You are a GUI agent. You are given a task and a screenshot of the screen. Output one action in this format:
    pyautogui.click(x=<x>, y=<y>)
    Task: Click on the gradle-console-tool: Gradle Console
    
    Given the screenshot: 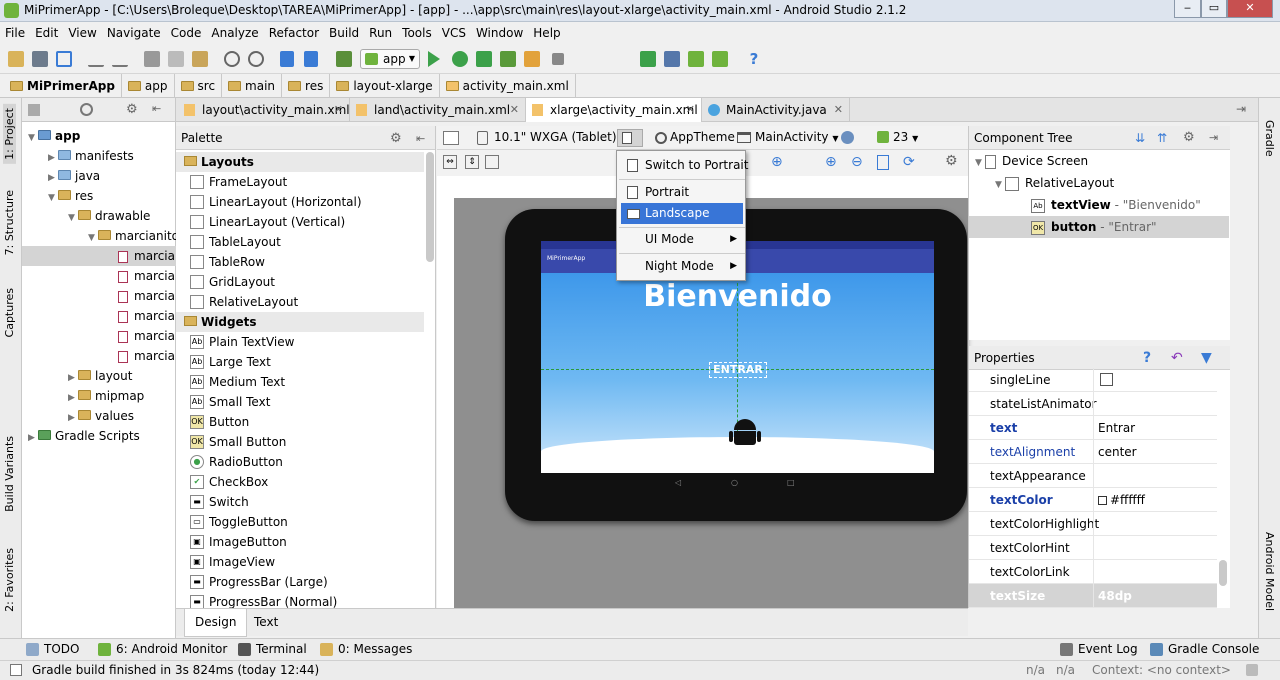 What is the action you would take?
    pyautogui.click(x=1203, y=650)
    